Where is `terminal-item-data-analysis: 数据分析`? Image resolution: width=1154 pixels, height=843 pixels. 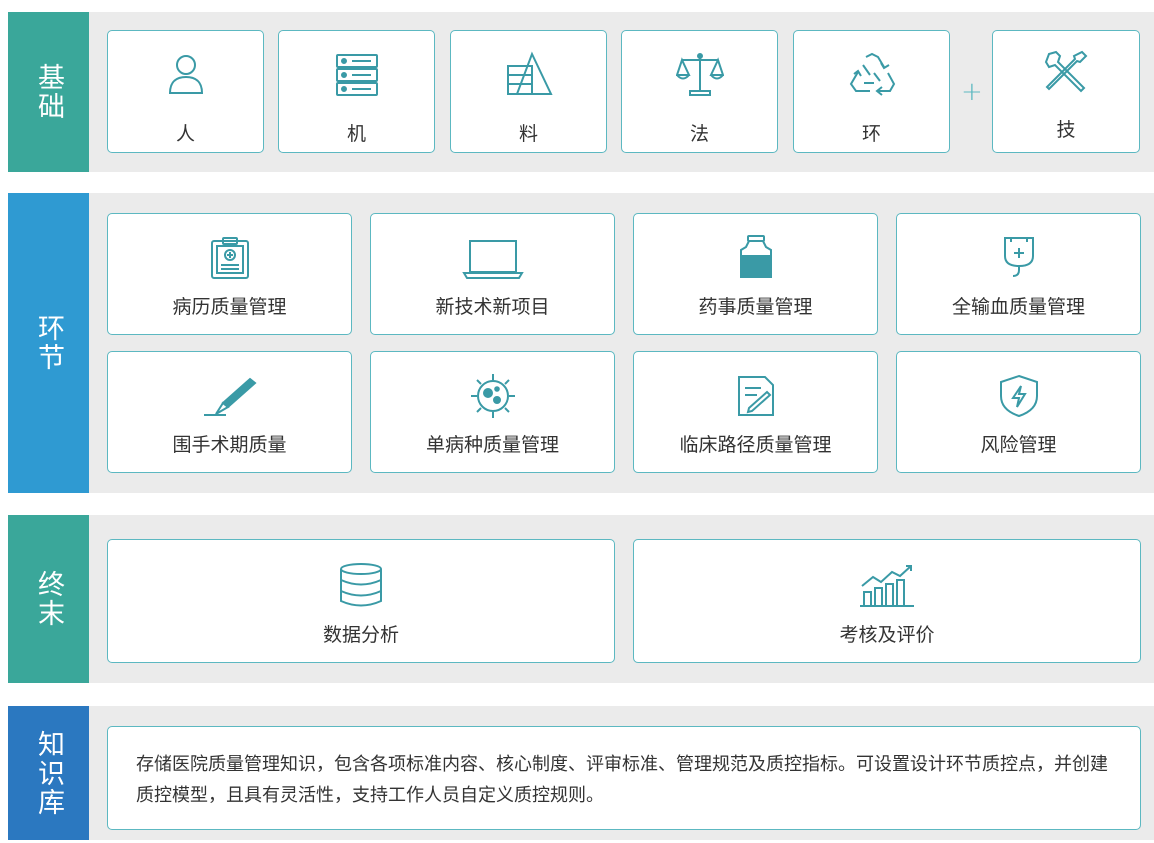
terminal-item-data-analysis: 数据分析 is located at coordinates (361, 601).